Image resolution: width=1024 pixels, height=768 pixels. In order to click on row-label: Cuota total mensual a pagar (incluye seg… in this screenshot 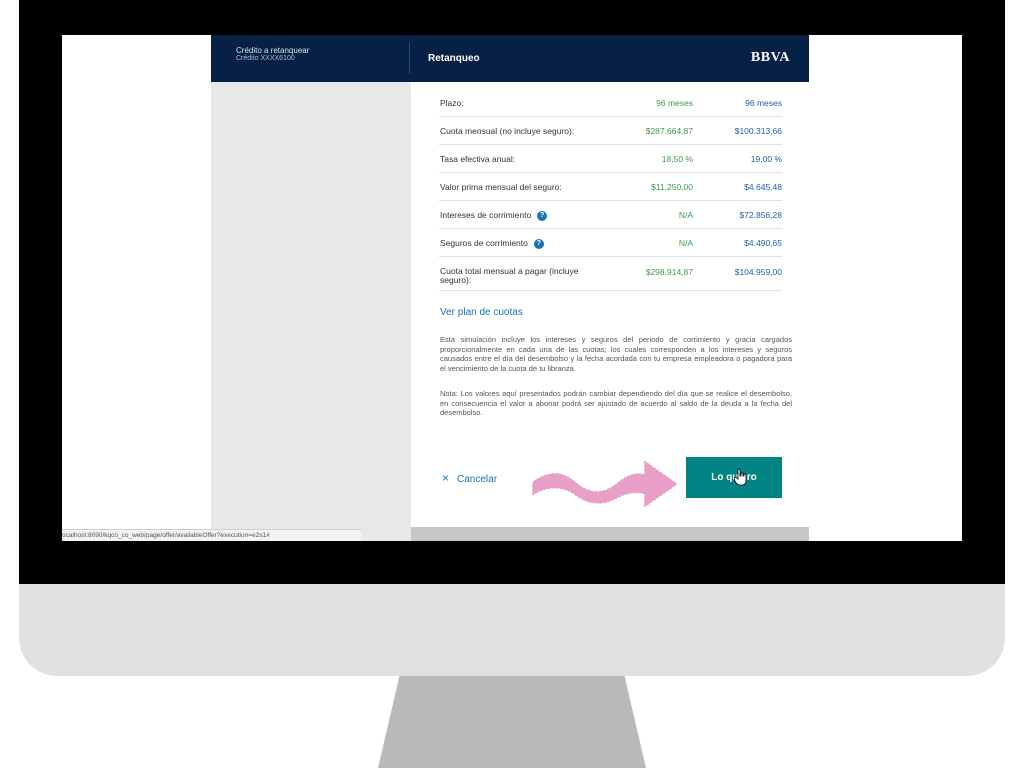, I will do `click(509, 275)`.